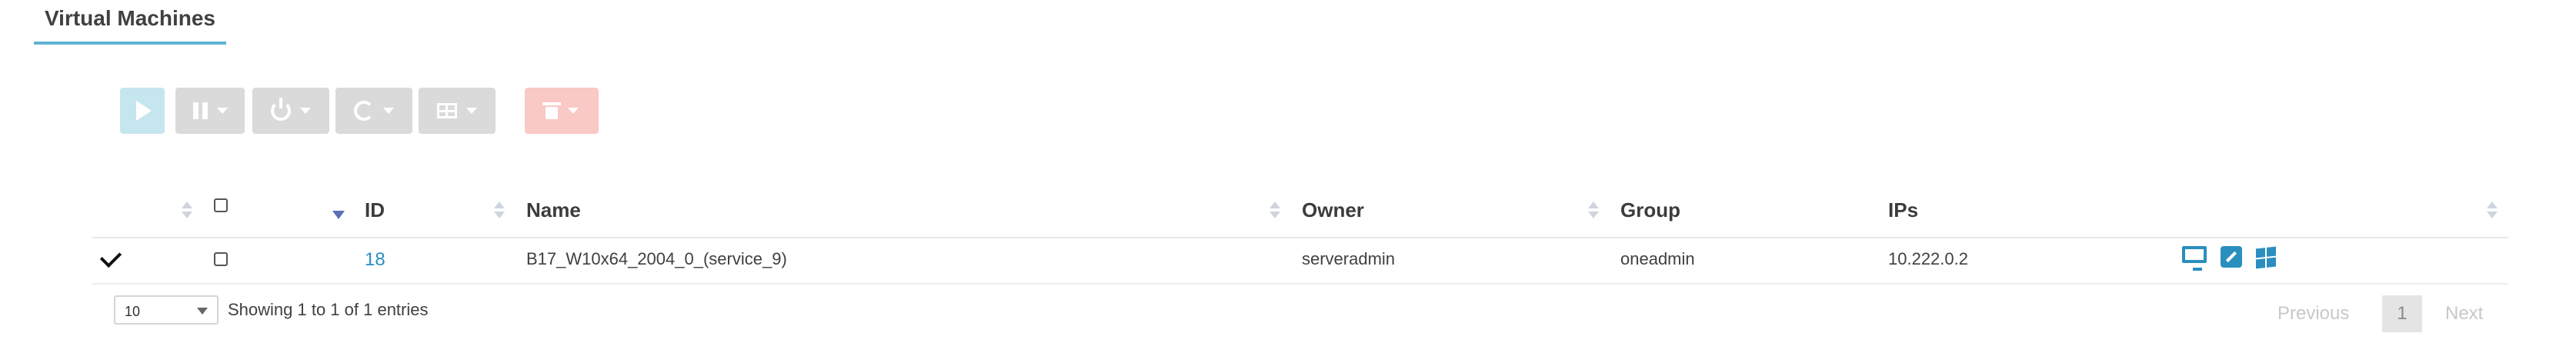 The image size is (2576, 363). What do you see at coordinates (551, 110) in the screenshot?
I see `trash-icon` at bounding box center [551, 110].